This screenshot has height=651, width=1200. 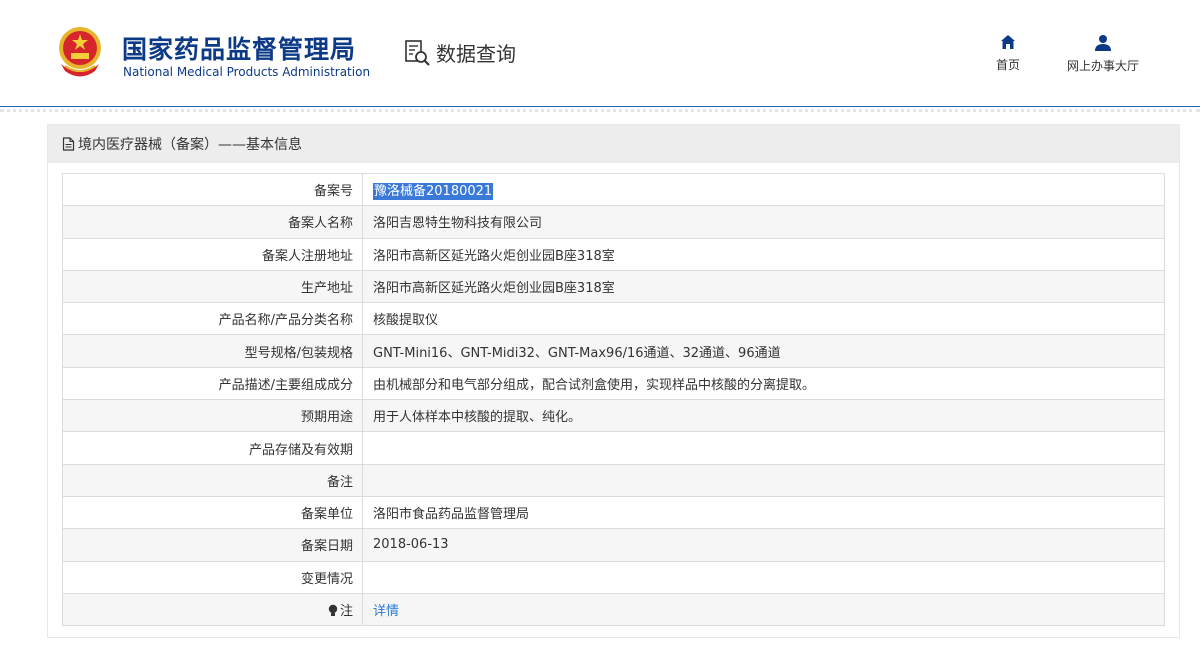 I want to click on row-label-storage-validity: 产品存储及有效期, so click(x=212, y=448).